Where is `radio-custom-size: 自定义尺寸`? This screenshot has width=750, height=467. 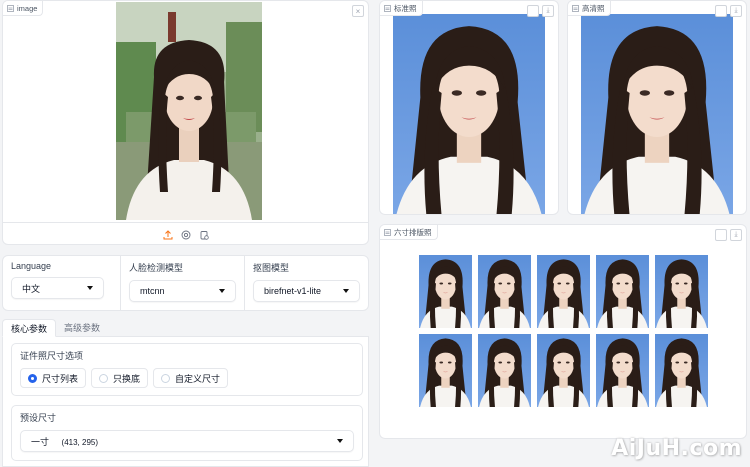 radio-custom-size: 自定义尺寸 is located at coordinates (191, 378).